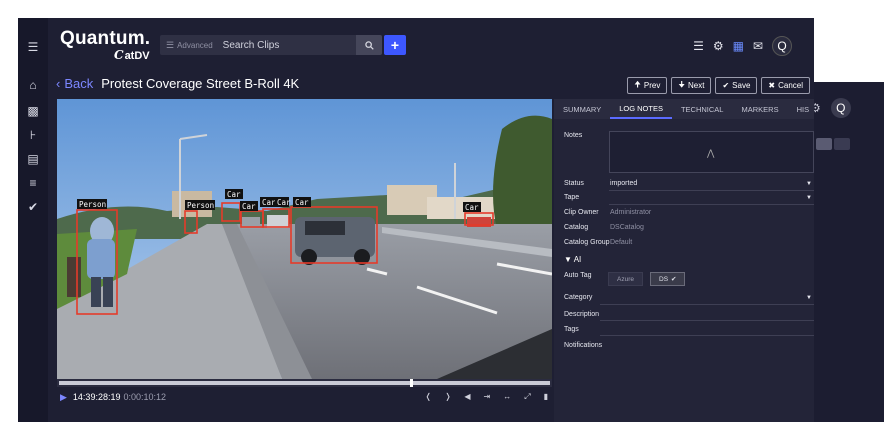 Image resolution: width=884 pixels, height=422 pixels. Describe the element at coordinates (251, 45) in the screenshot. I see `search-input: Search Clips` at that location.